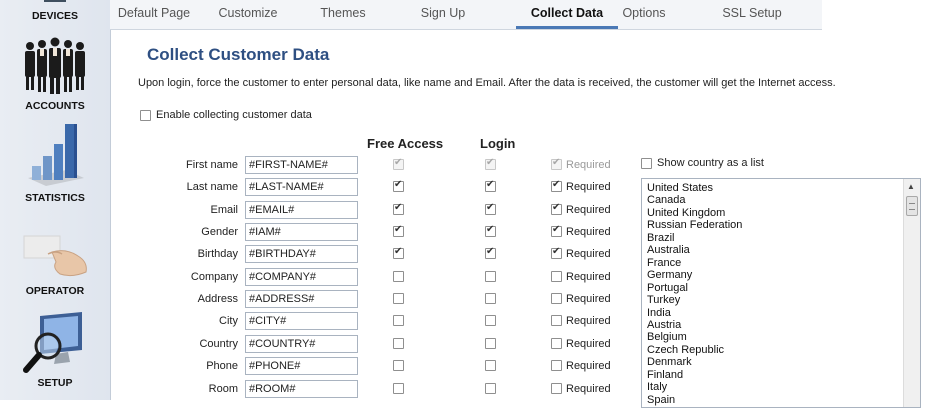  Describe the element at coordinates (55, 76) in the screenshot. I see `sidebar-item-accounts: ACCOUNTS` at that location.